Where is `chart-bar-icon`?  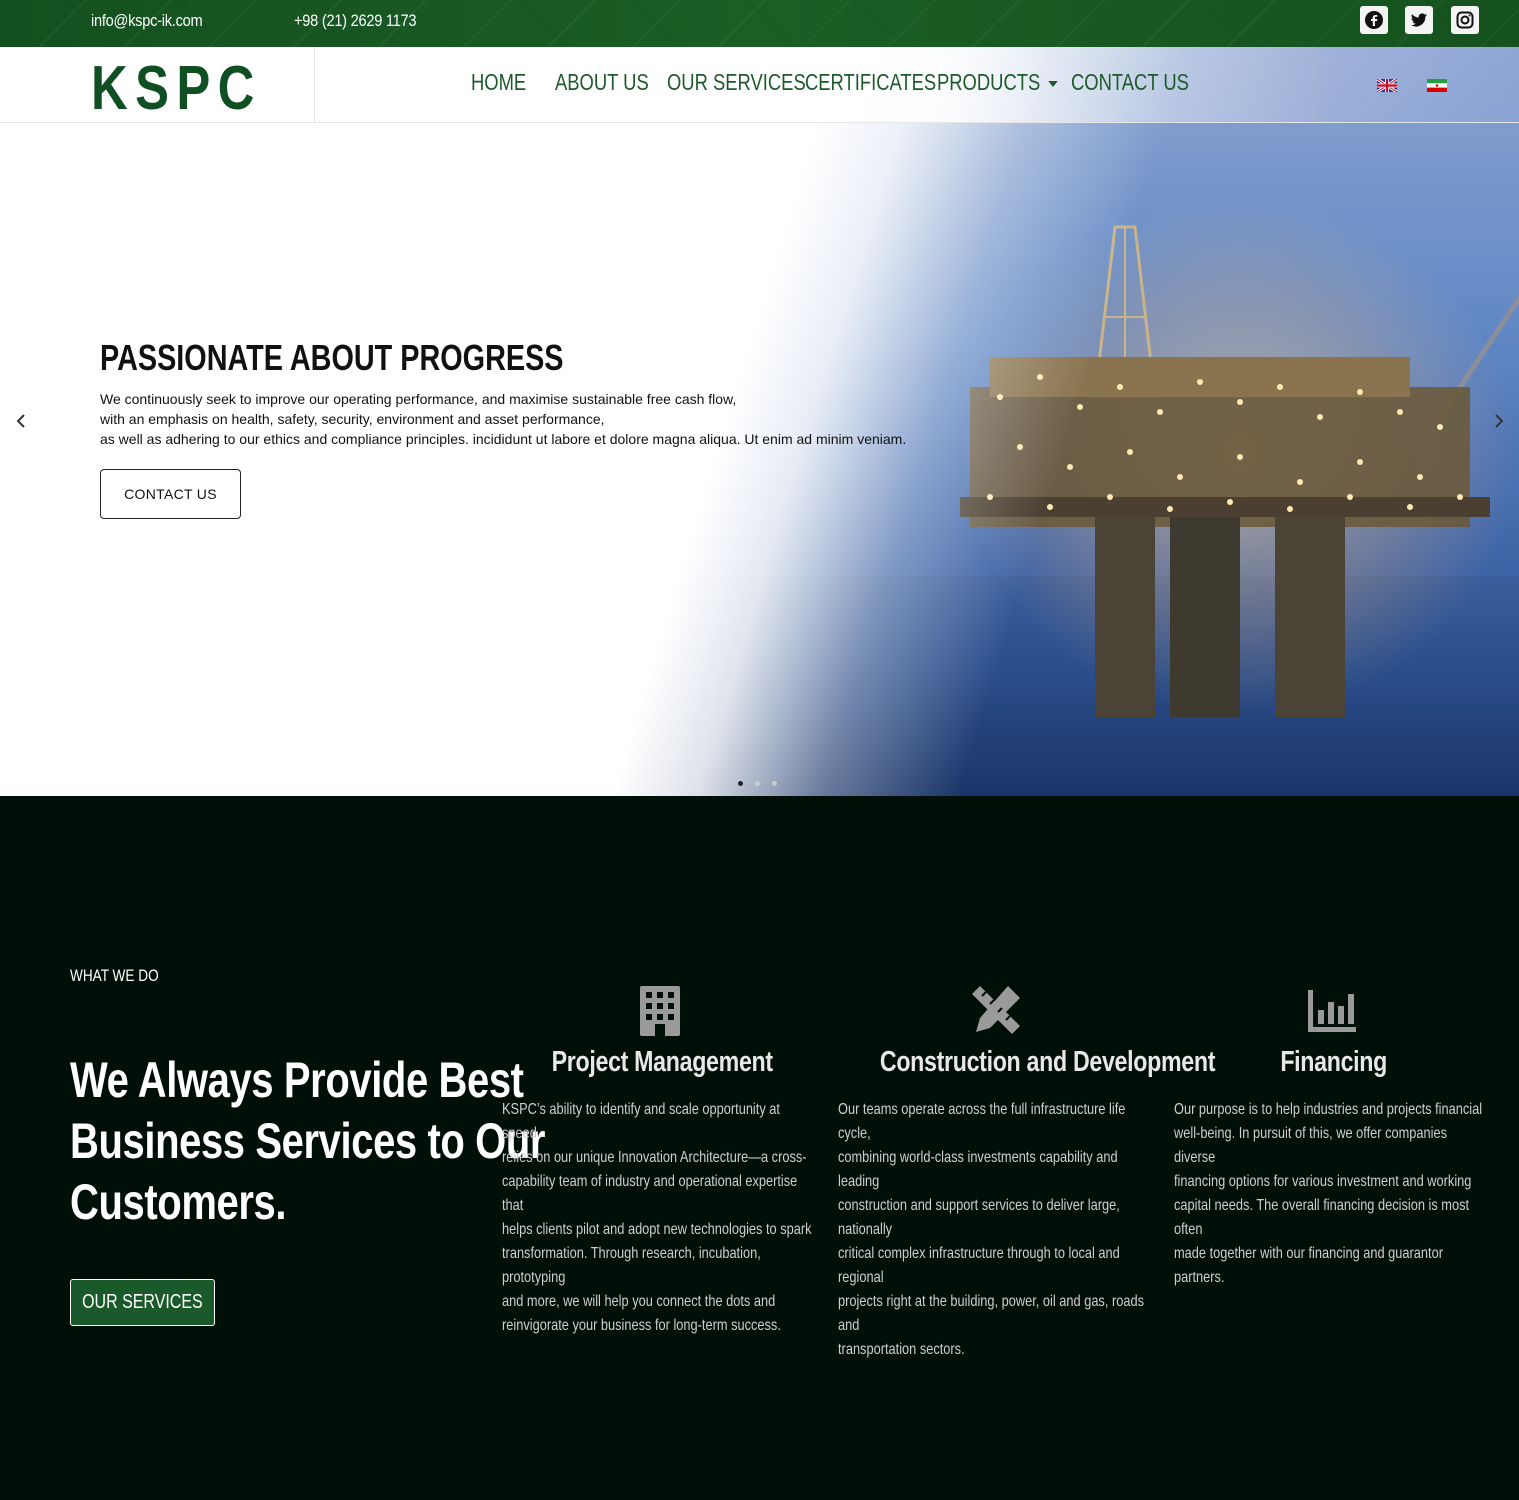 chart-bar-icon is located at coordinates (1332, 1011).